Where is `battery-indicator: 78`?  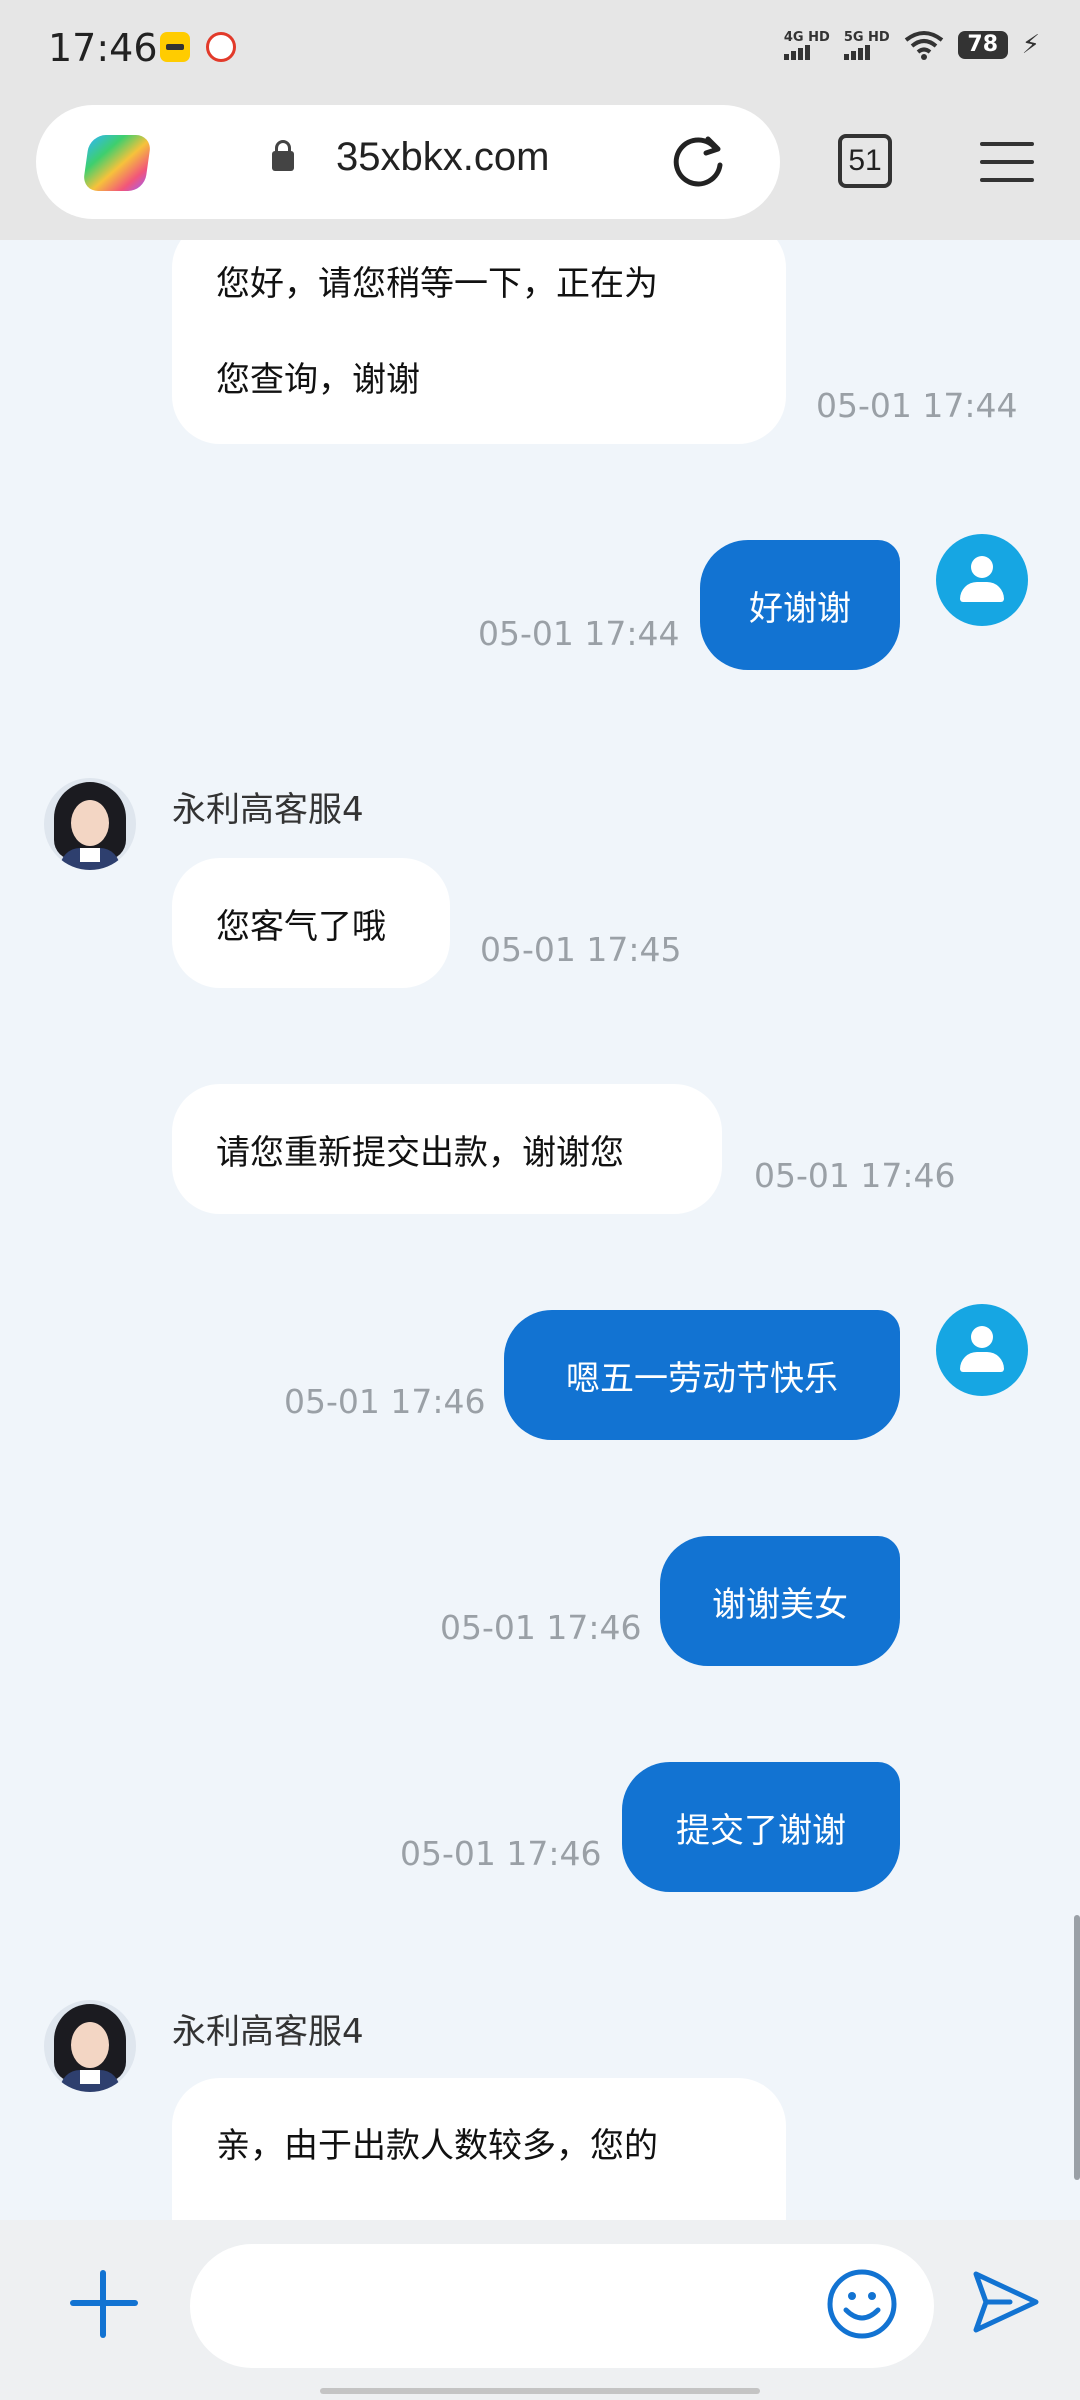
battery-indicator: 78 is located at coordinates (982, 45).